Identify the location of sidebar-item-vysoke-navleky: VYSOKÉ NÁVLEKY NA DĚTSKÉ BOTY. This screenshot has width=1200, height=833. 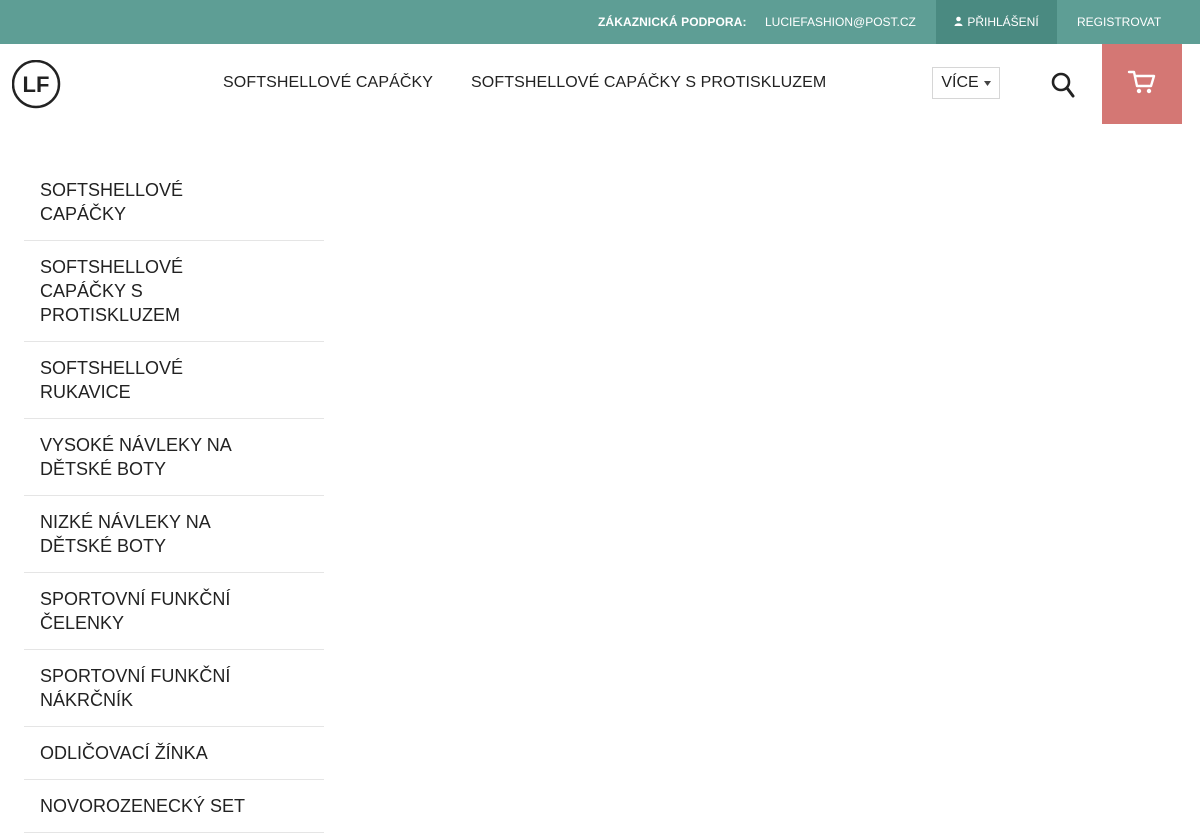
(174, 457).